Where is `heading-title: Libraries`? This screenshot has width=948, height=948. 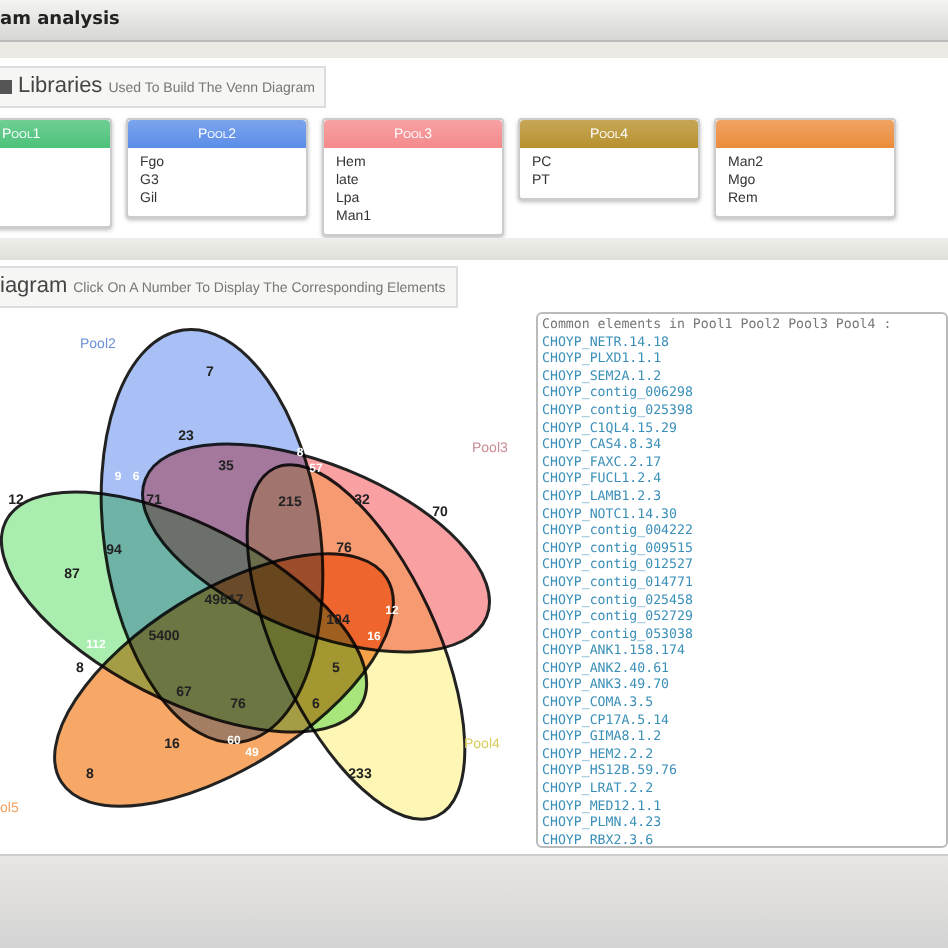
heading-title: Libraries is located at coordinates (60, 86).